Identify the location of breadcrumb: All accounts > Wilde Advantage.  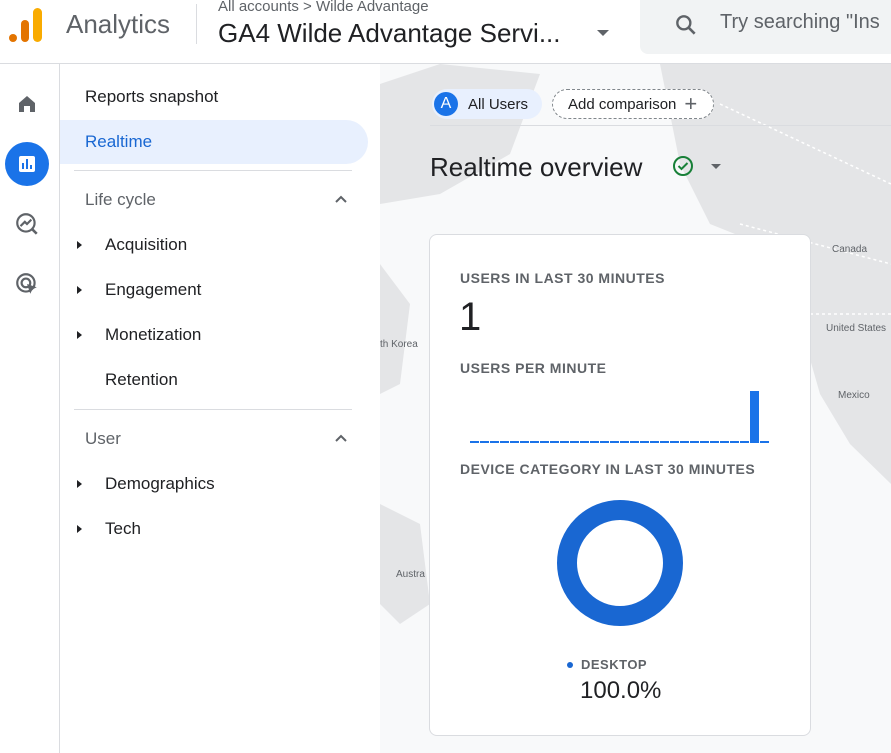
(323, 7).